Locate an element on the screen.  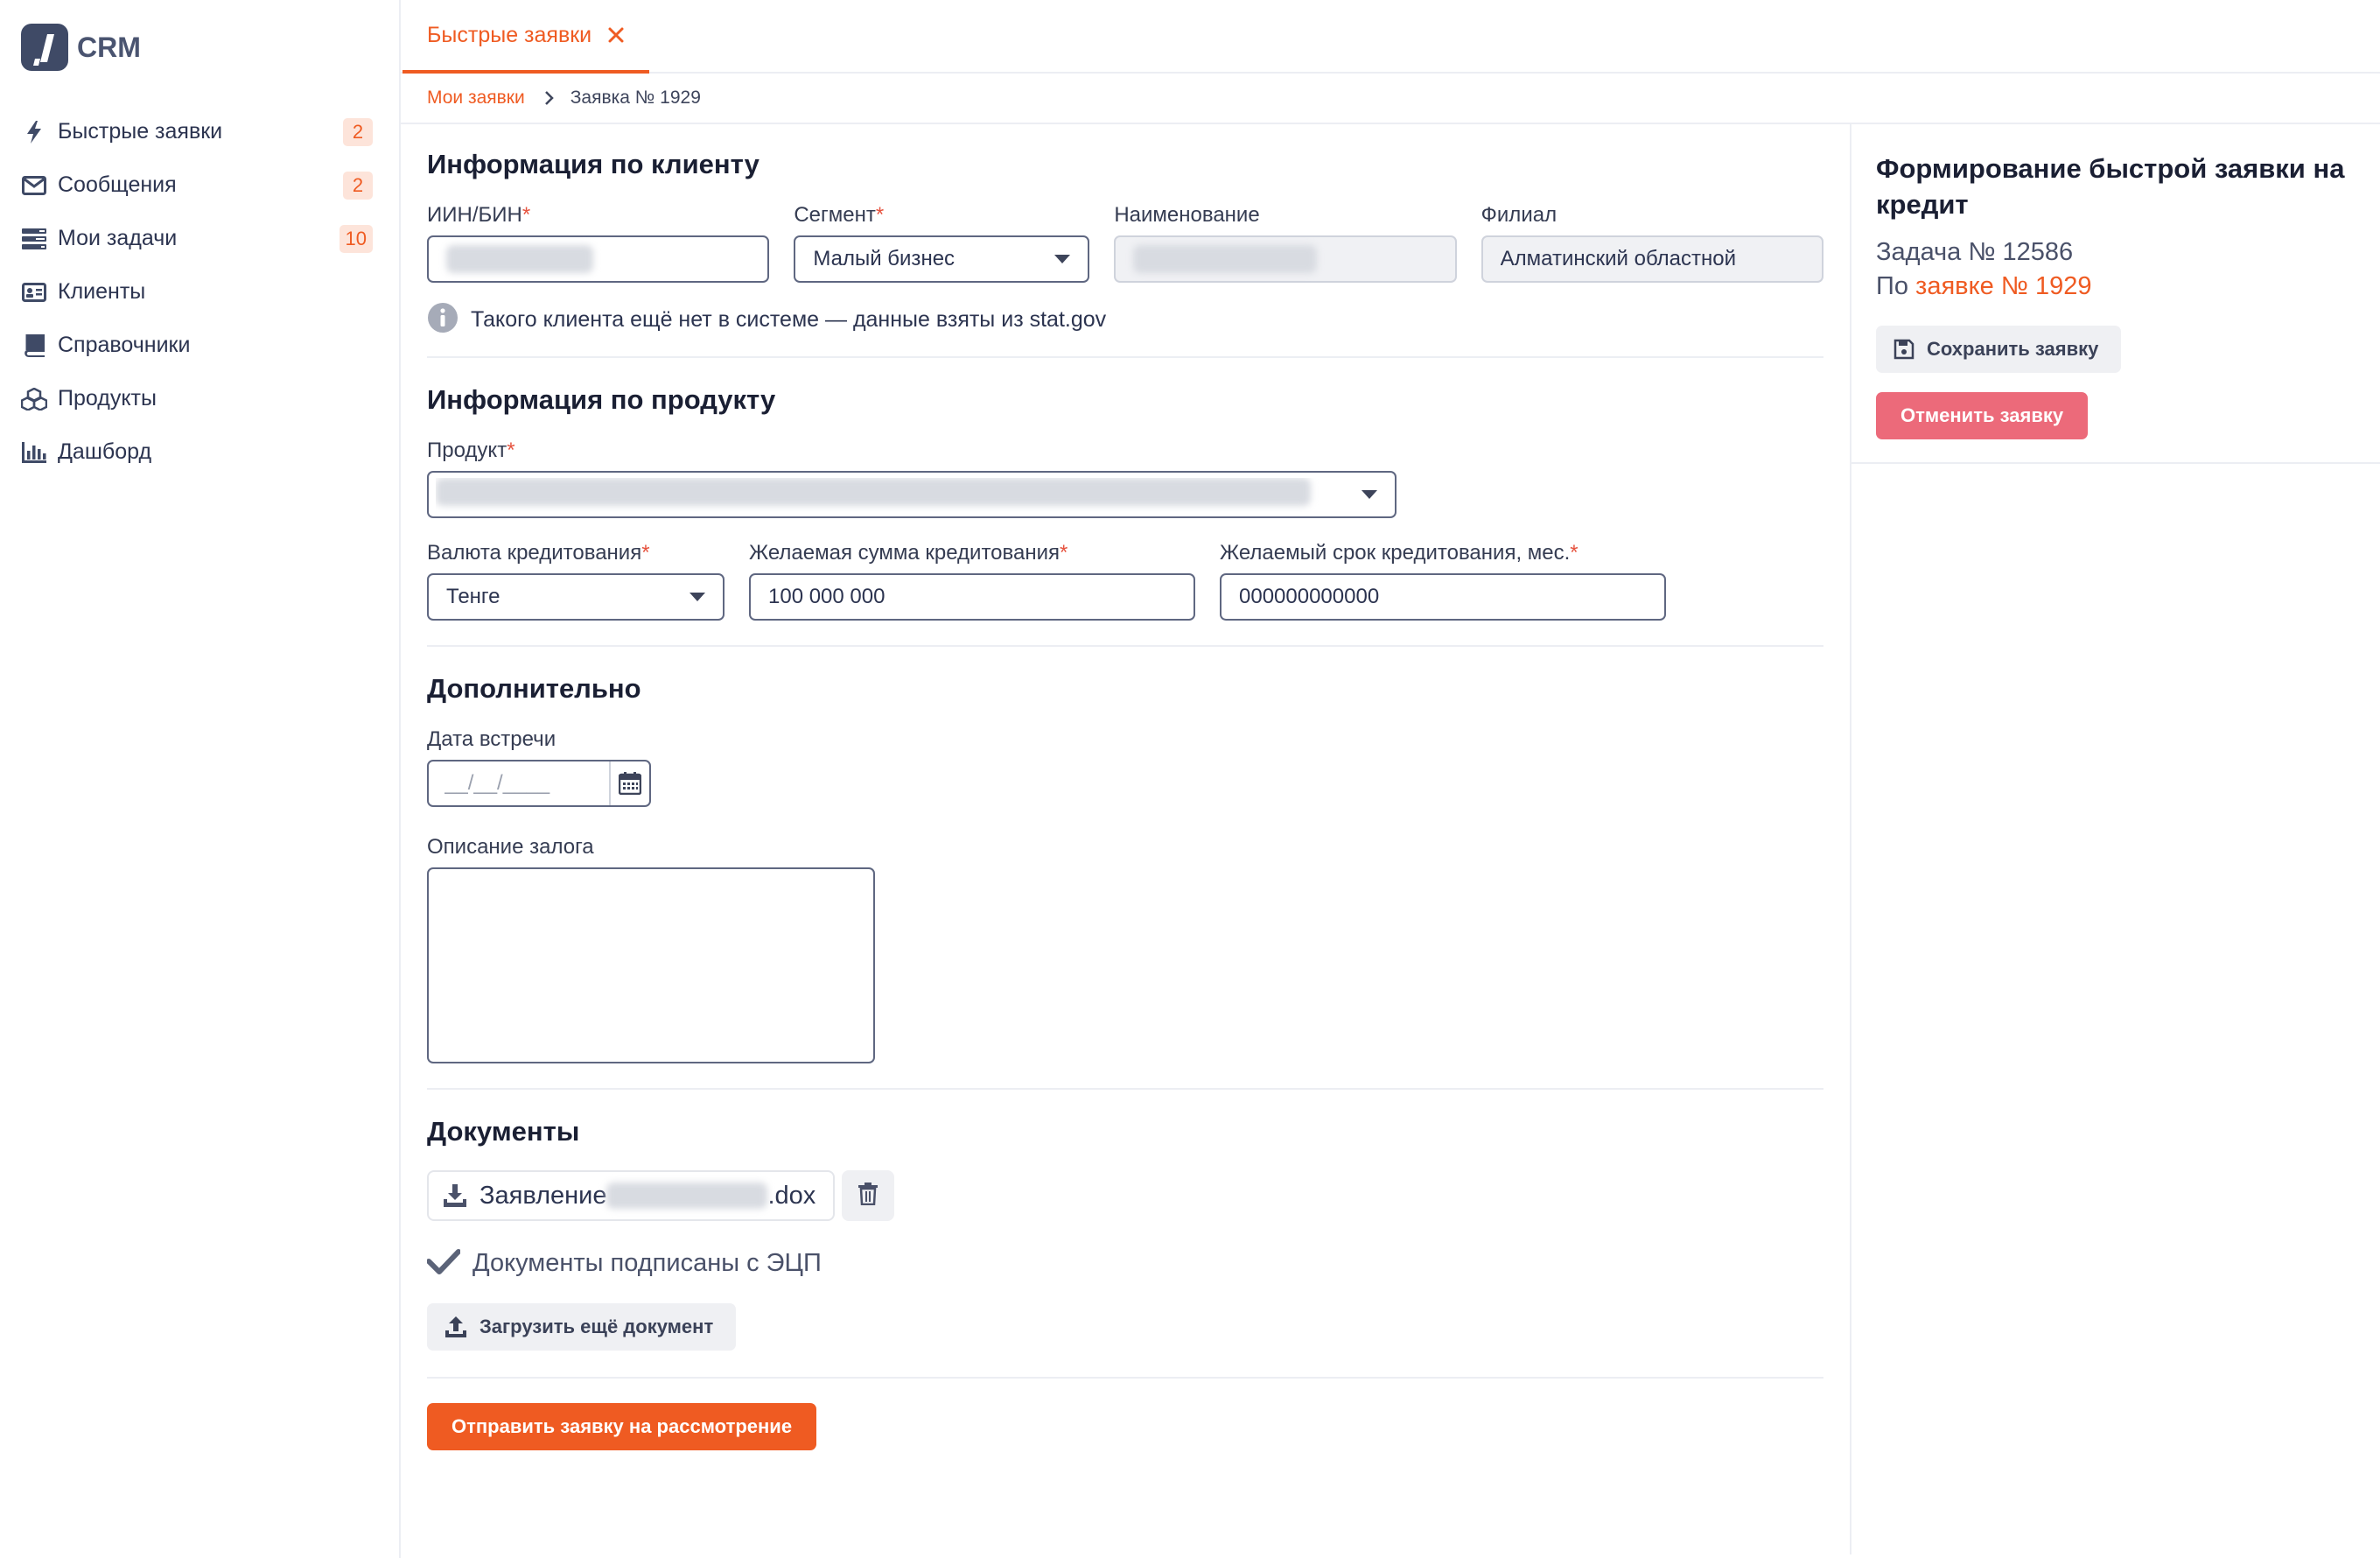
app-name: CRM is located at coordinates (109, 47).